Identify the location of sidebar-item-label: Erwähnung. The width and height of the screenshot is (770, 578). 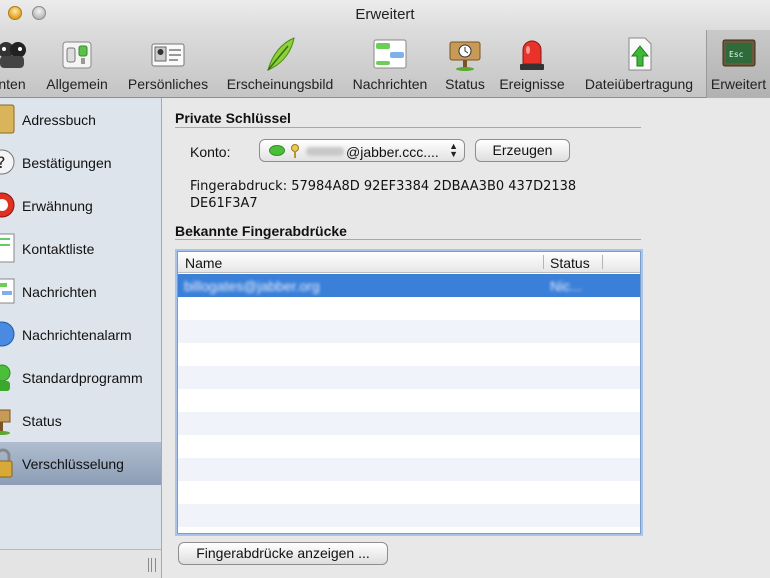
(57, 206).